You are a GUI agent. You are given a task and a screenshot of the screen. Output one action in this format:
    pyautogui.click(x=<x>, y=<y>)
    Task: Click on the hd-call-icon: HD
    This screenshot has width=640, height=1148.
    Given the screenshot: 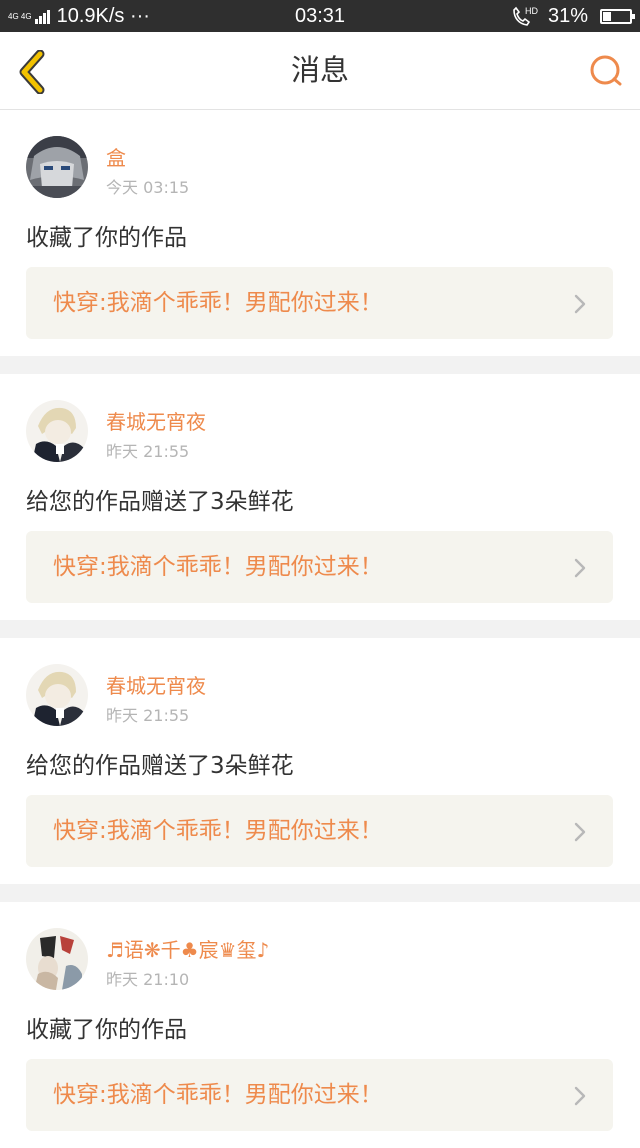 What is the action you would take?
    pyautogui.click(x=525, y=16)
    